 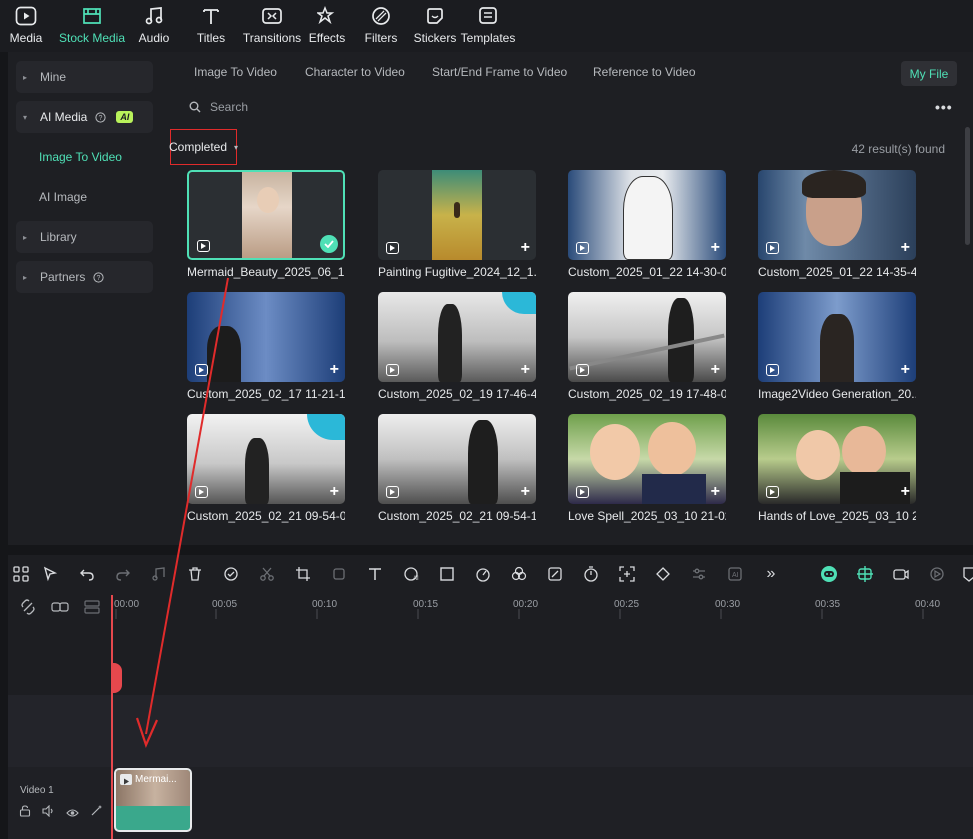 What do you see at coordinates (272, 16) in the screenshot?
I see `transitions-icon` at bounding box center [272, 16].